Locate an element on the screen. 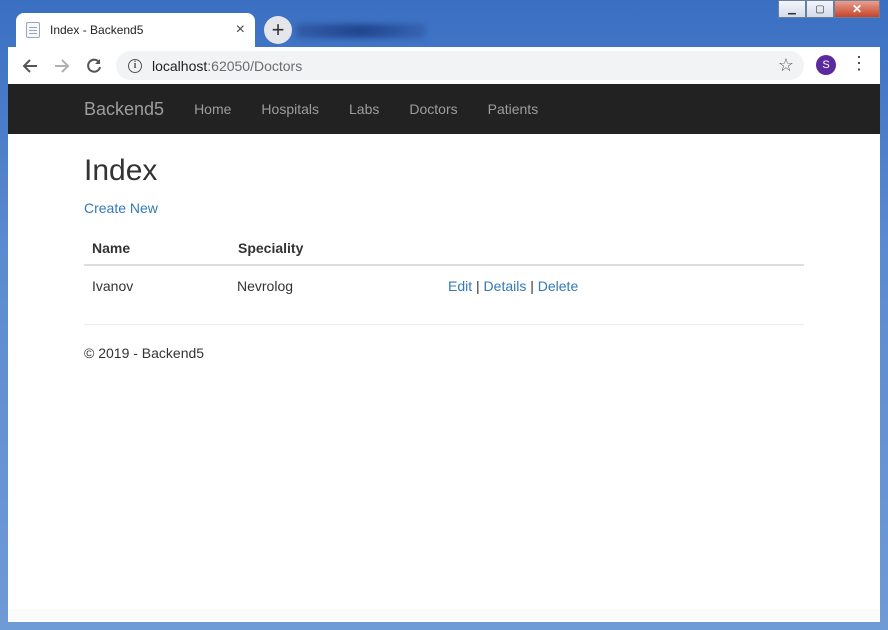  window-controls: ▁ ▢ ✕ is located at coordinates (829, 9).